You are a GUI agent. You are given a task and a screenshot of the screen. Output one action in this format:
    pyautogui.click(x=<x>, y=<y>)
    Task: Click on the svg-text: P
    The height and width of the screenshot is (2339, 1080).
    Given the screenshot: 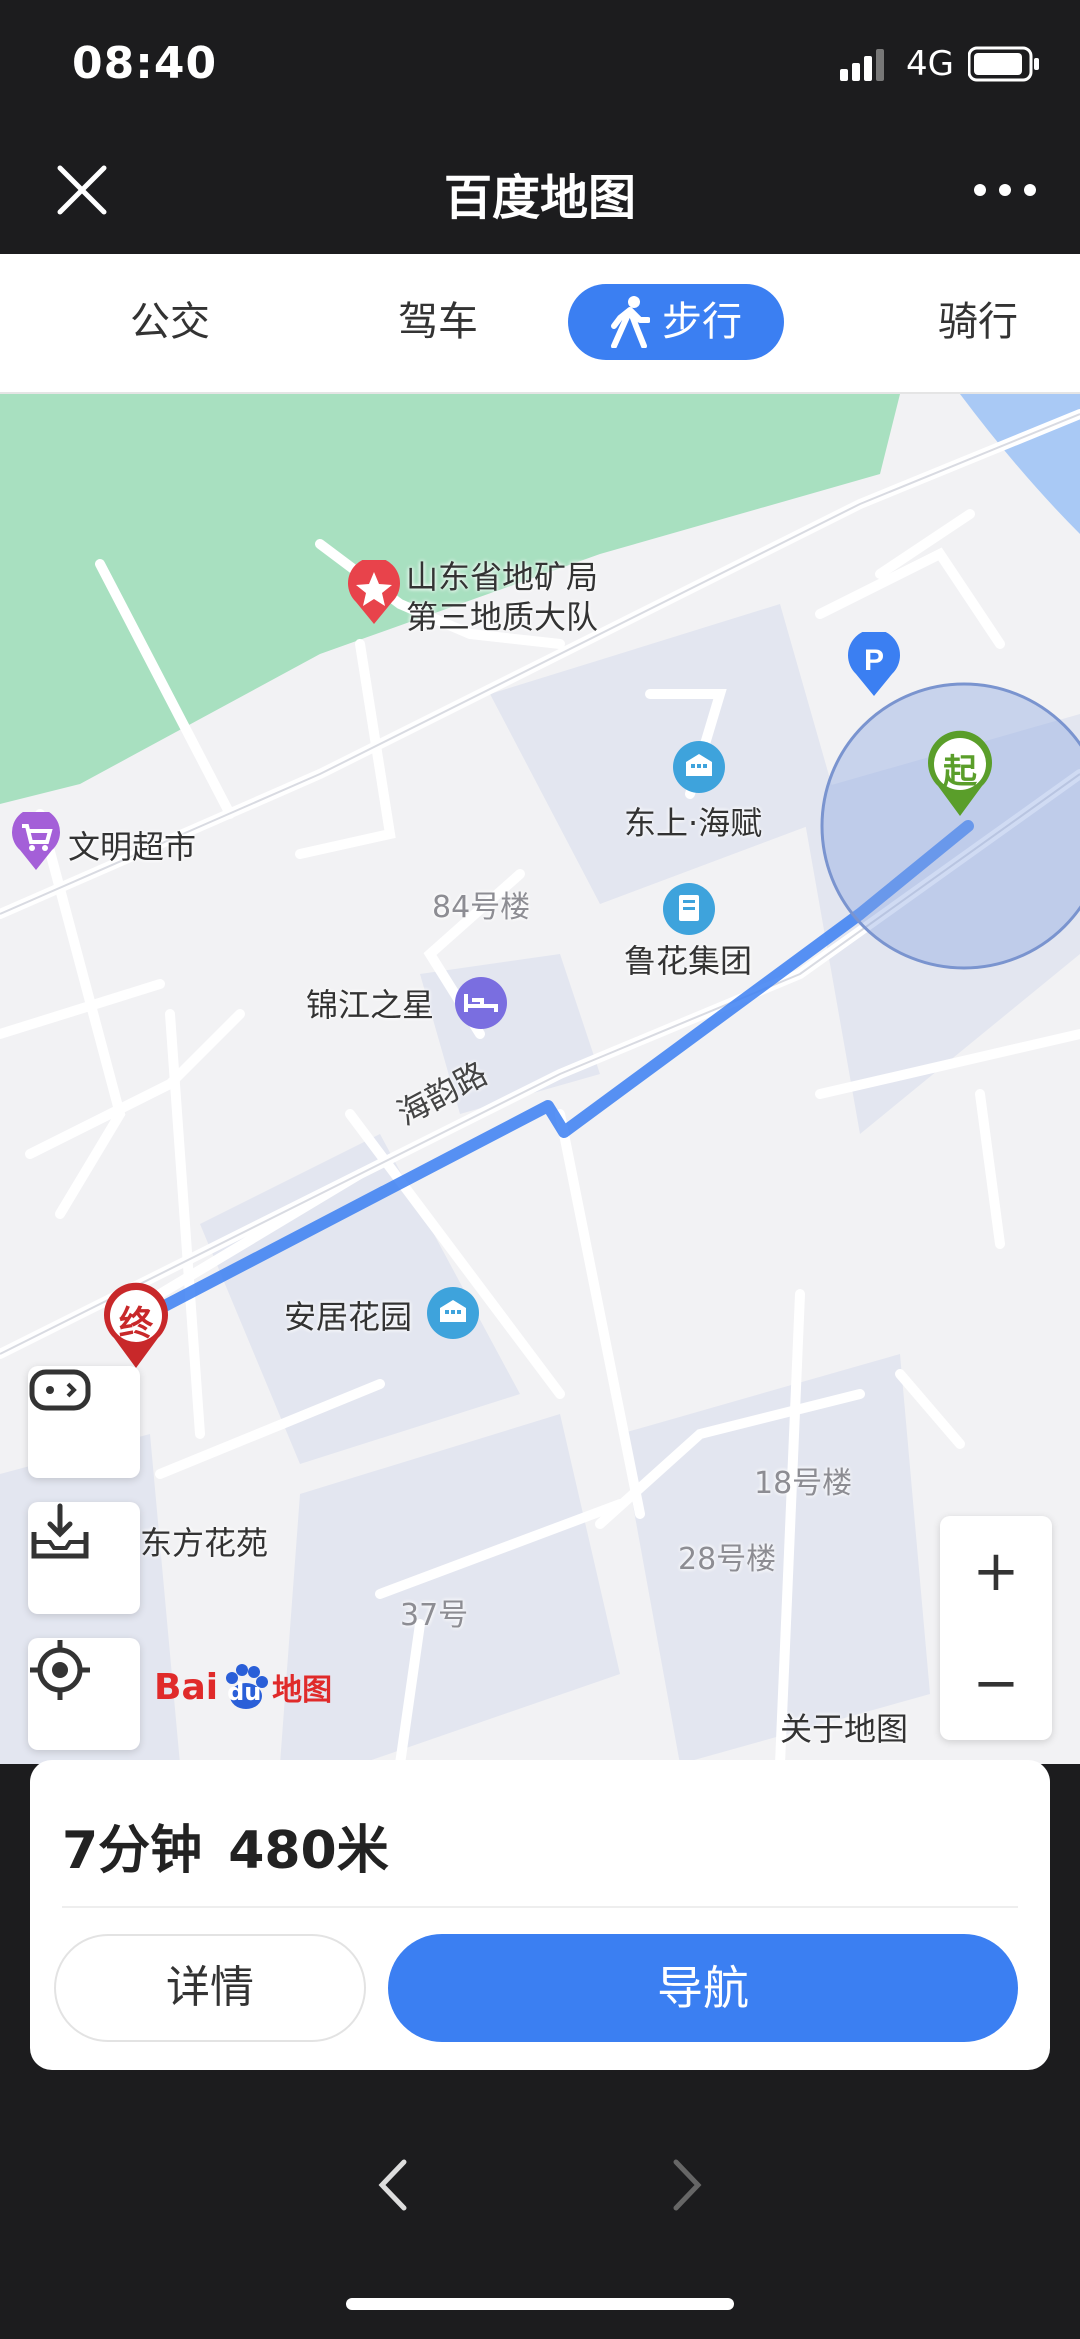 What is the action you would take?
    pyautogui.click(x=874, y=660)
    